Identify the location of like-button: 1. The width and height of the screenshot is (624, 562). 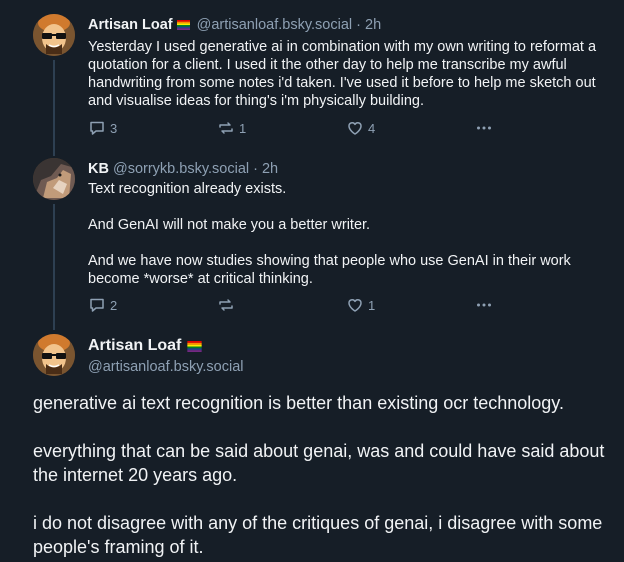
(360, 305).